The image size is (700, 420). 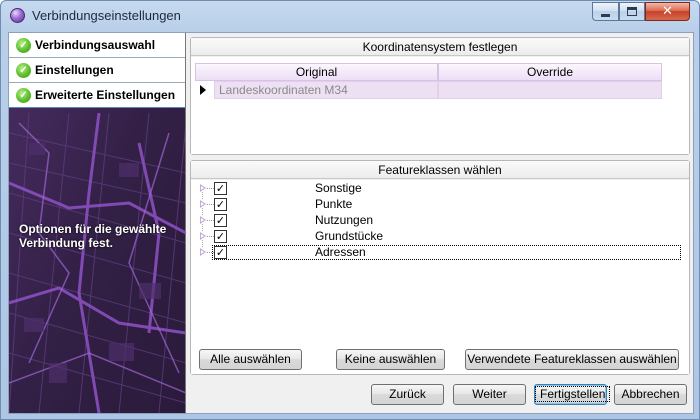 I want to click on step-einstellungen: ✓ Einstellungen, so click(x=97, y=70).